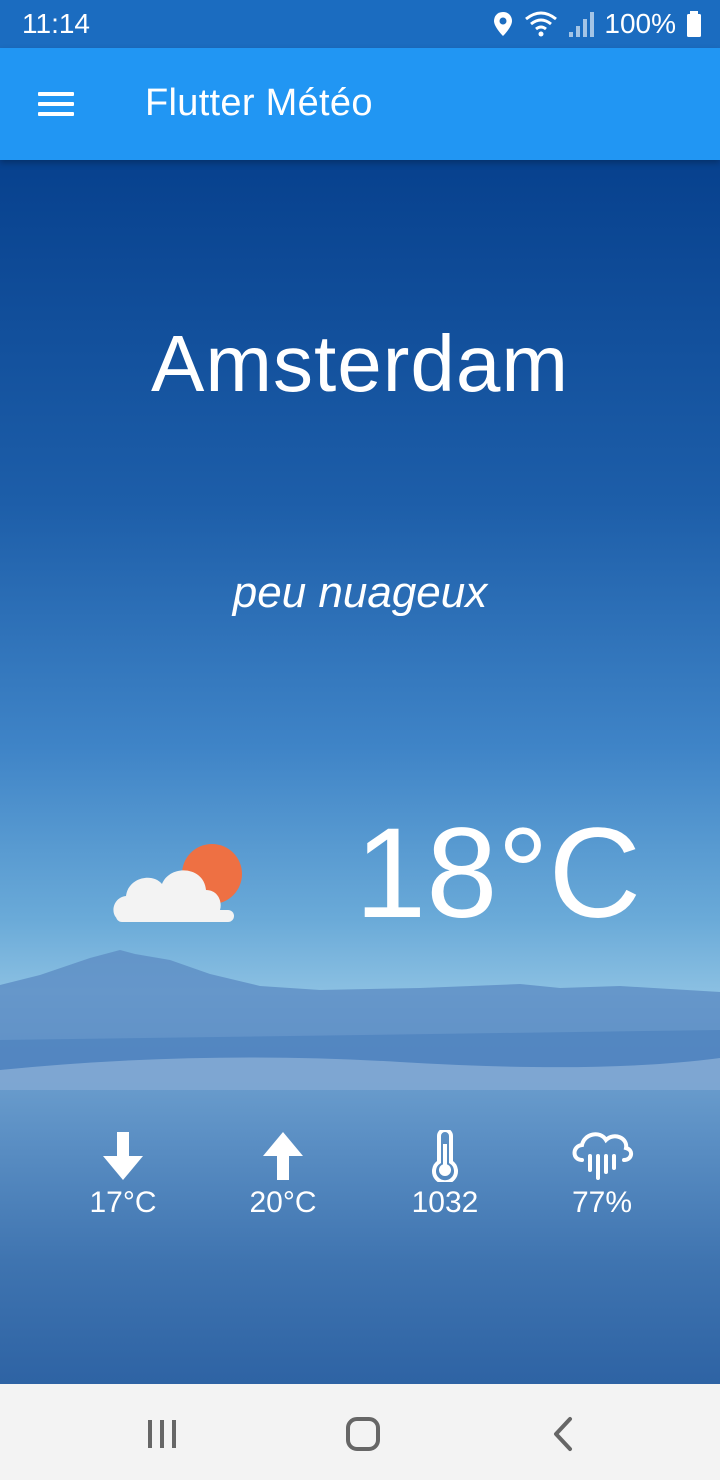 This screenshot has width=720, height=1480. What do you see at coordinates (498, 873) in the screenshot?
I see `current-temperature: 18°C` at bounding box center [498, 873].